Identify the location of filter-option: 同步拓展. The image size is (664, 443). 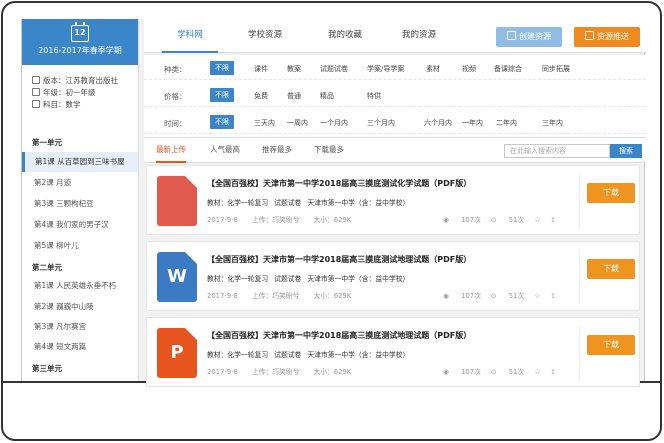
(556, 69).